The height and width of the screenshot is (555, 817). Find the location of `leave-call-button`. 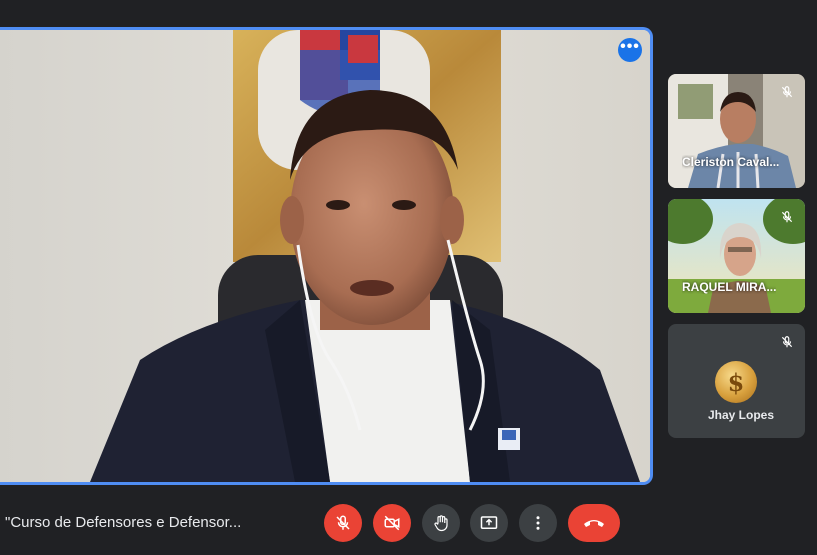

leave-call-button is located at coordinates (594, 523).